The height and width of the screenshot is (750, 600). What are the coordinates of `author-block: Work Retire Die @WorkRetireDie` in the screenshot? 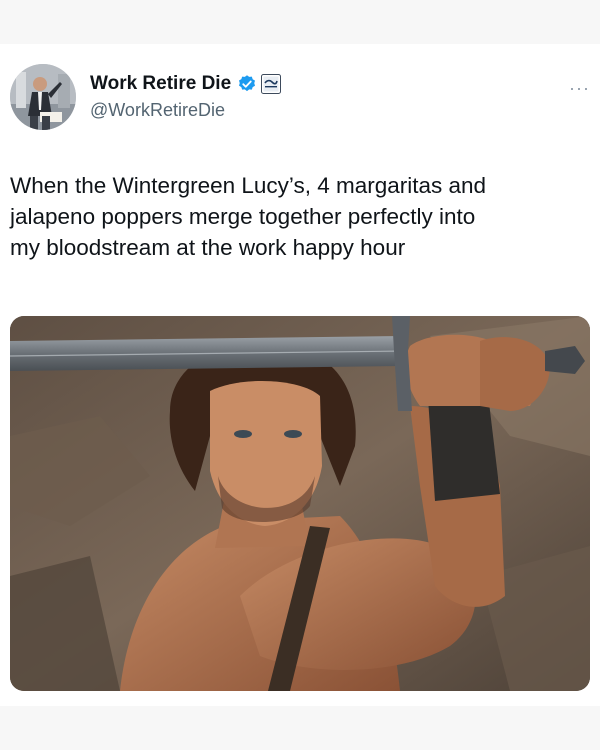 It's located at (186, 96).